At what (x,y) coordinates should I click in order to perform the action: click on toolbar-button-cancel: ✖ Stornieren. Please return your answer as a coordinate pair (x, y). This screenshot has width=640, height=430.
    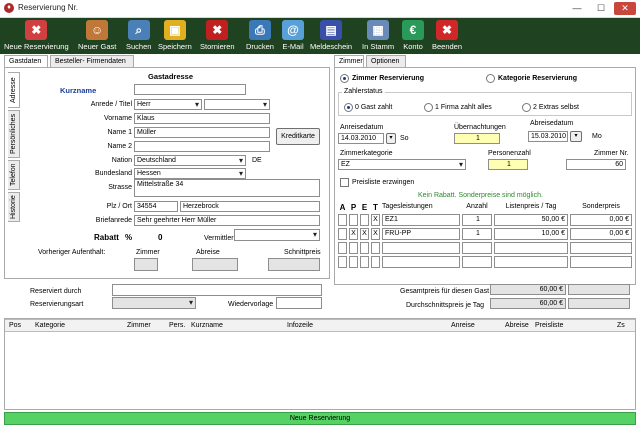
    Looking at the image, I should click on (217, 36).